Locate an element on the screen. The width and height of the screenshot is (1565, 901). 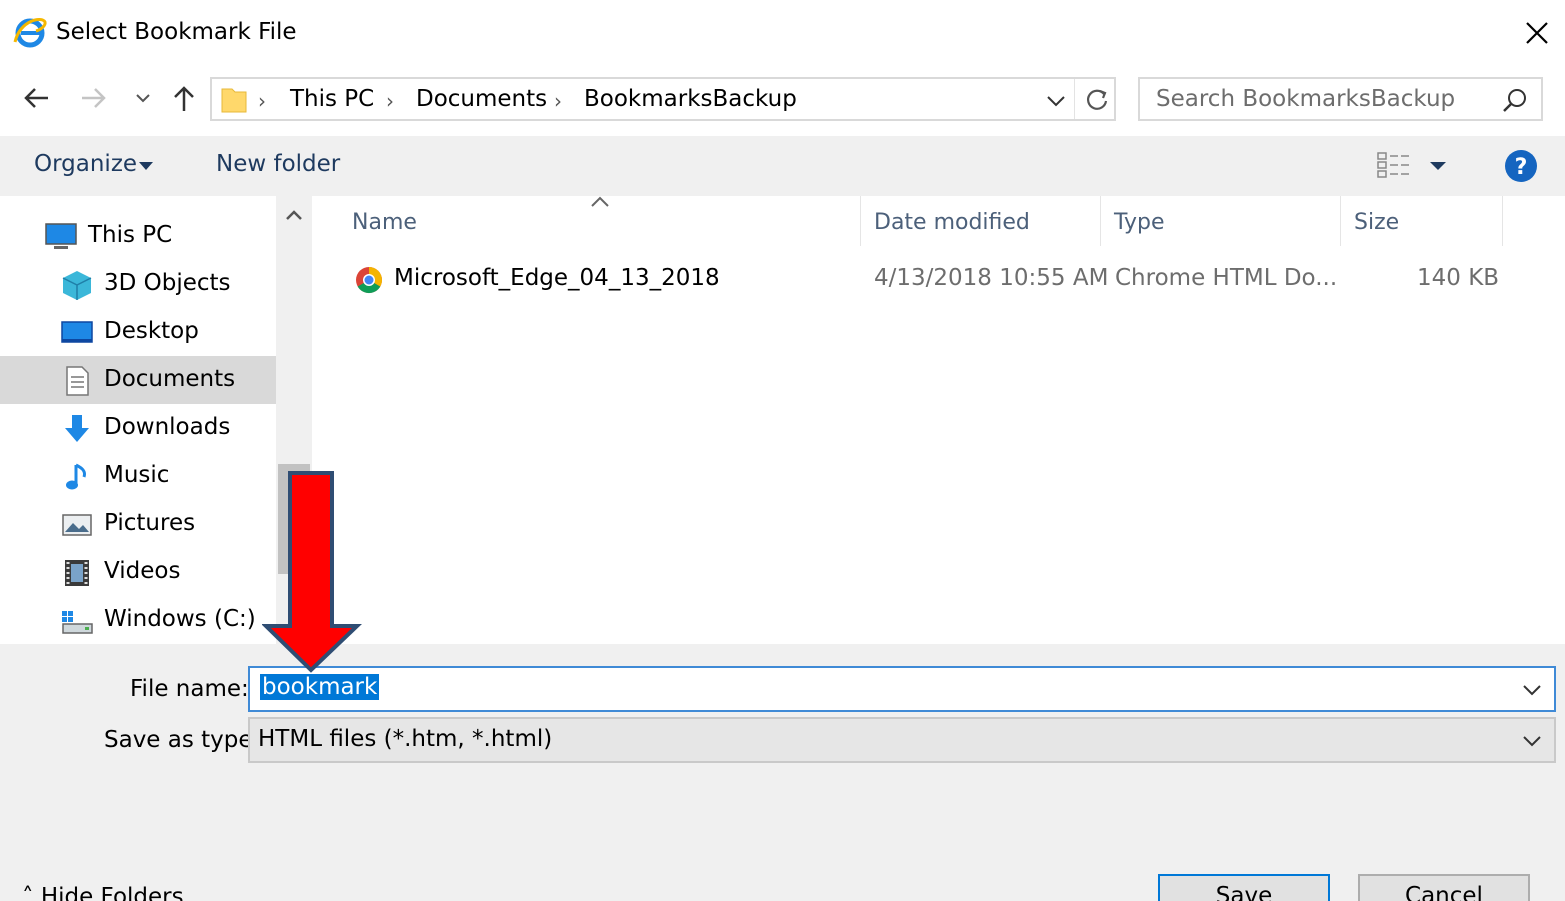
save-as-type-select: HTML files (*.htm, *.html) is located at coordinates (902, 740).